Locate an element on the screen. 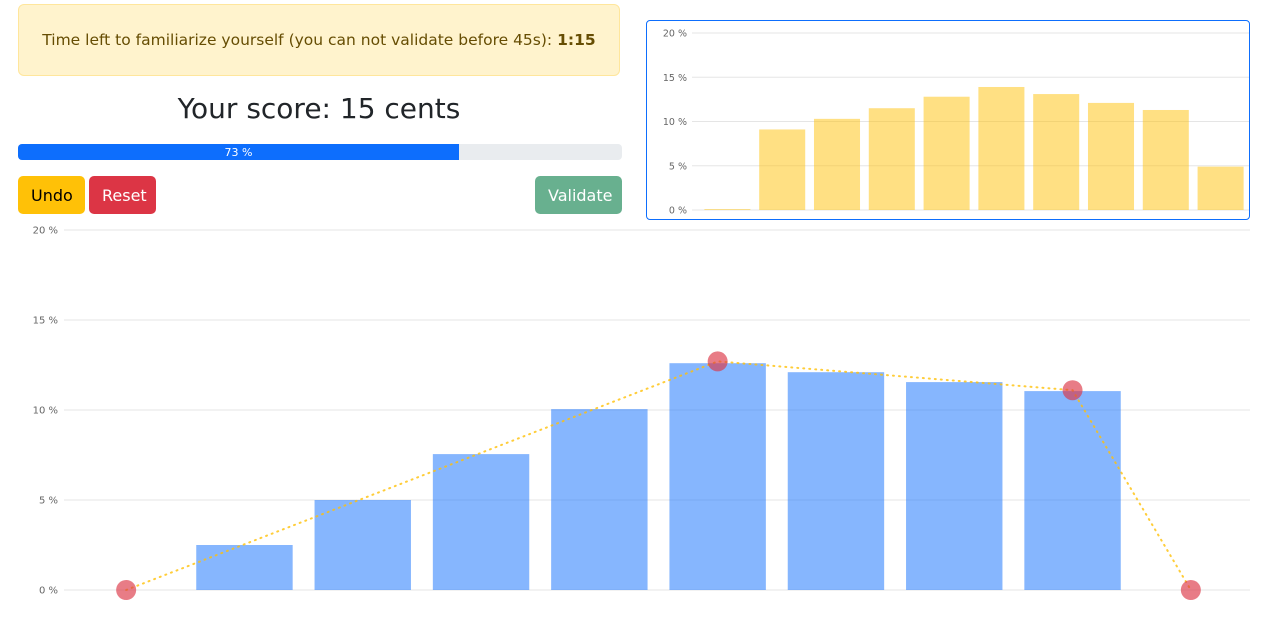 The height and width of the screenshot is (628, 1270). progress-bar: 73 % is located at coordinates (238, 152).